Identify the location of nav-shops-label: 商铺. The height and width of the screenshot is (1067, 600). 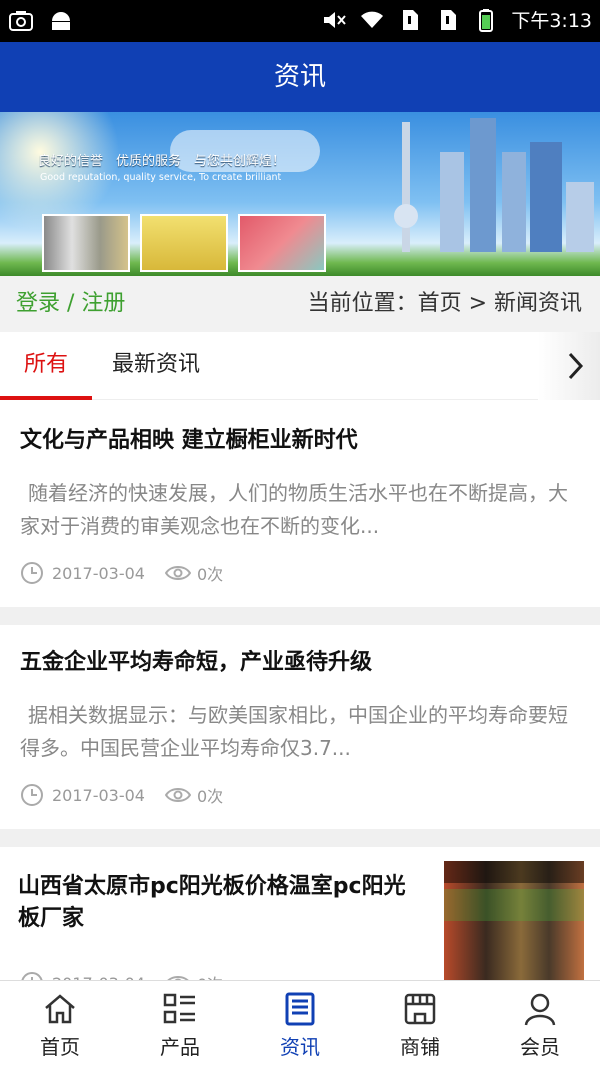
(420, 1047).